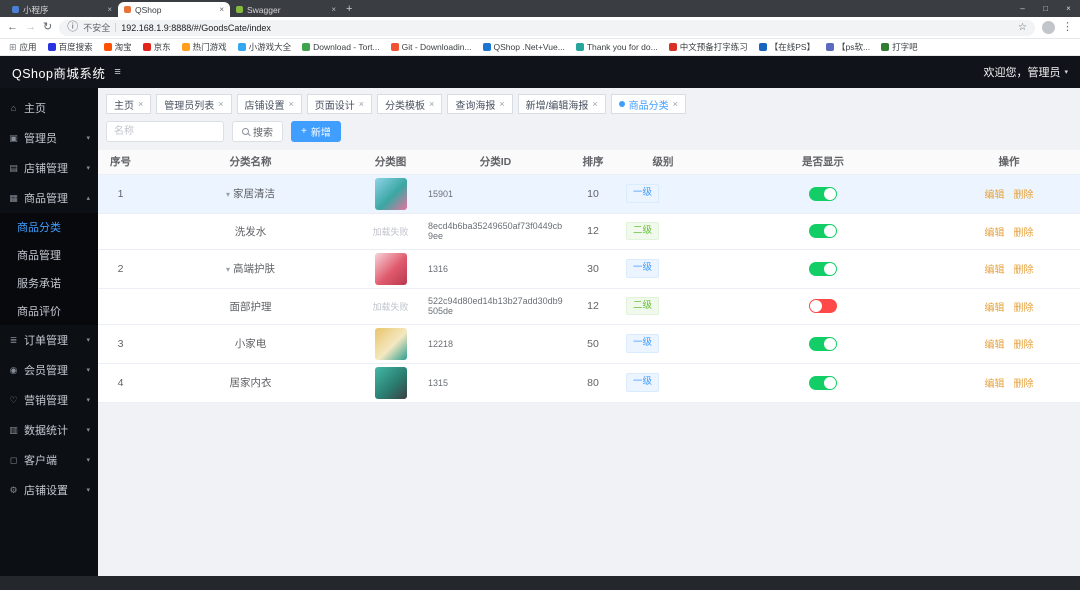  Describe the element at coordinates (830, 268) in the screenshot. I see `toggle-knob` at that location.